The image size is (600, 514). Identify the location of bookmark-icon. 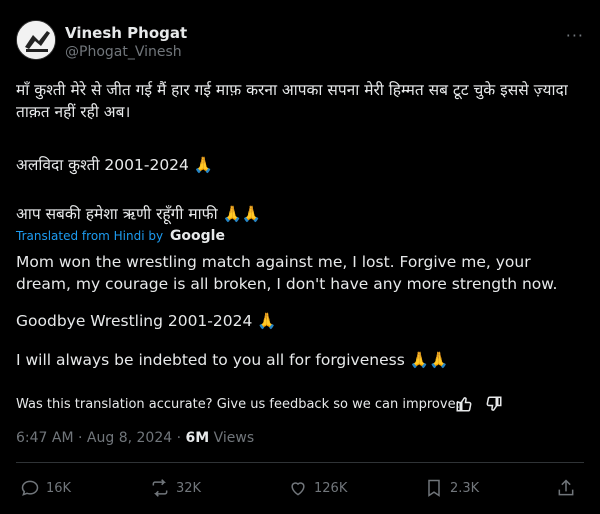
(434, 488).